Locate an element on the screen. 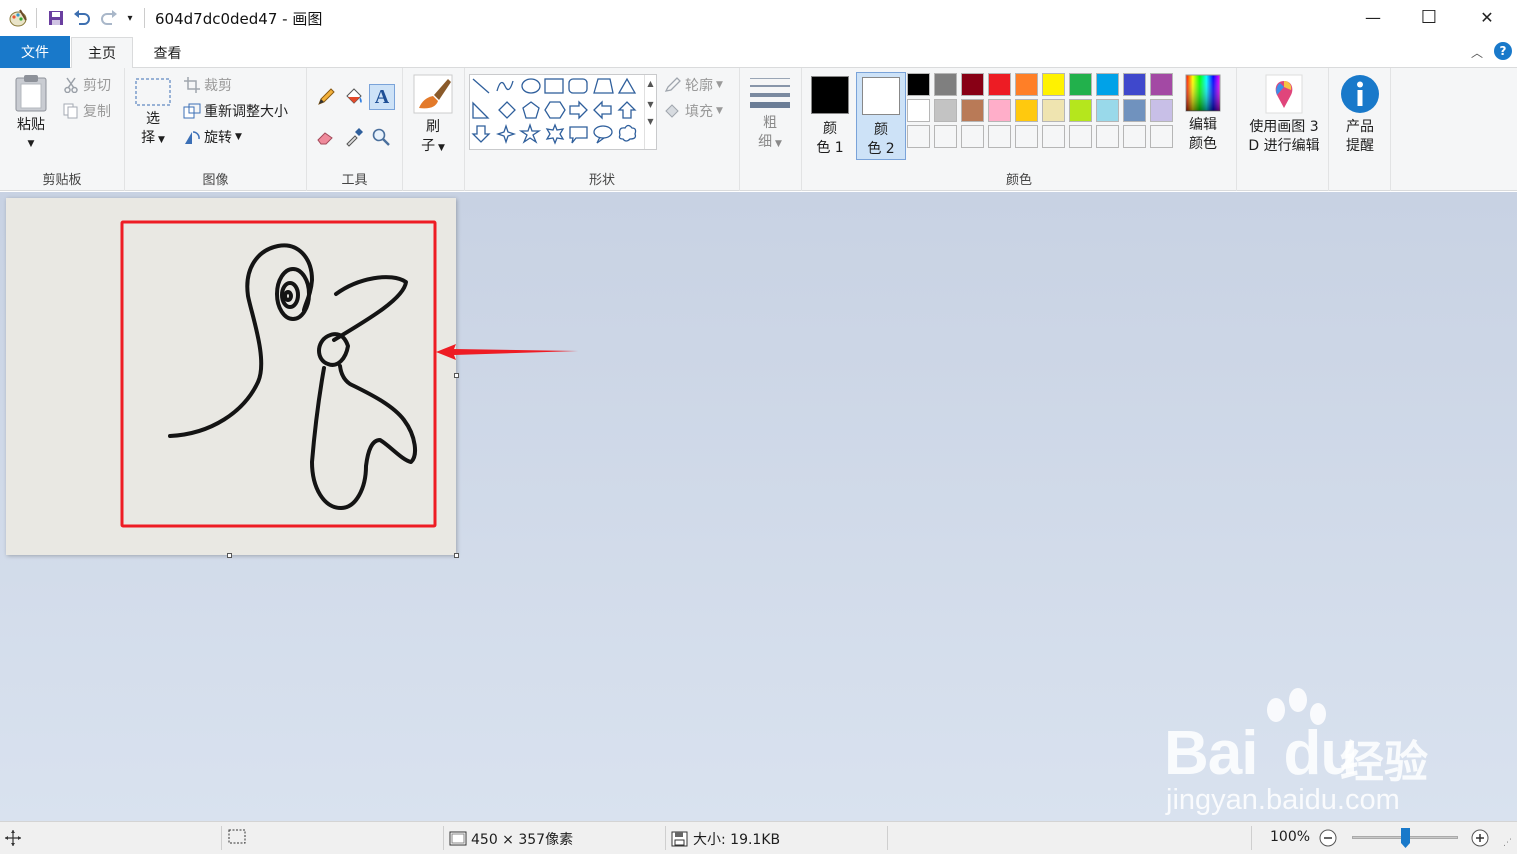 The height and width of the screenshot is (854, 1517). help-icon: ? is located at coordinates (1503, 51).